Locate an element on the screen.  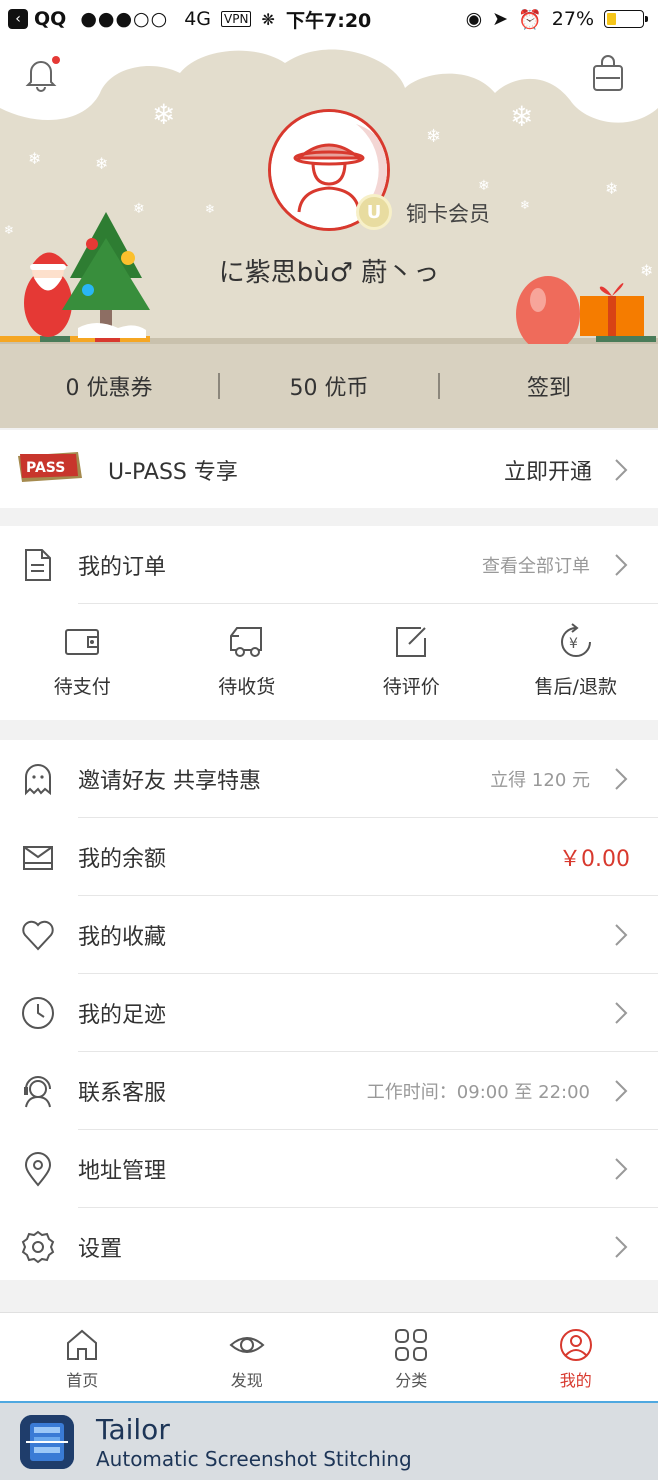
pass-logo-icon: PASS is located at coordinates (50, 467).